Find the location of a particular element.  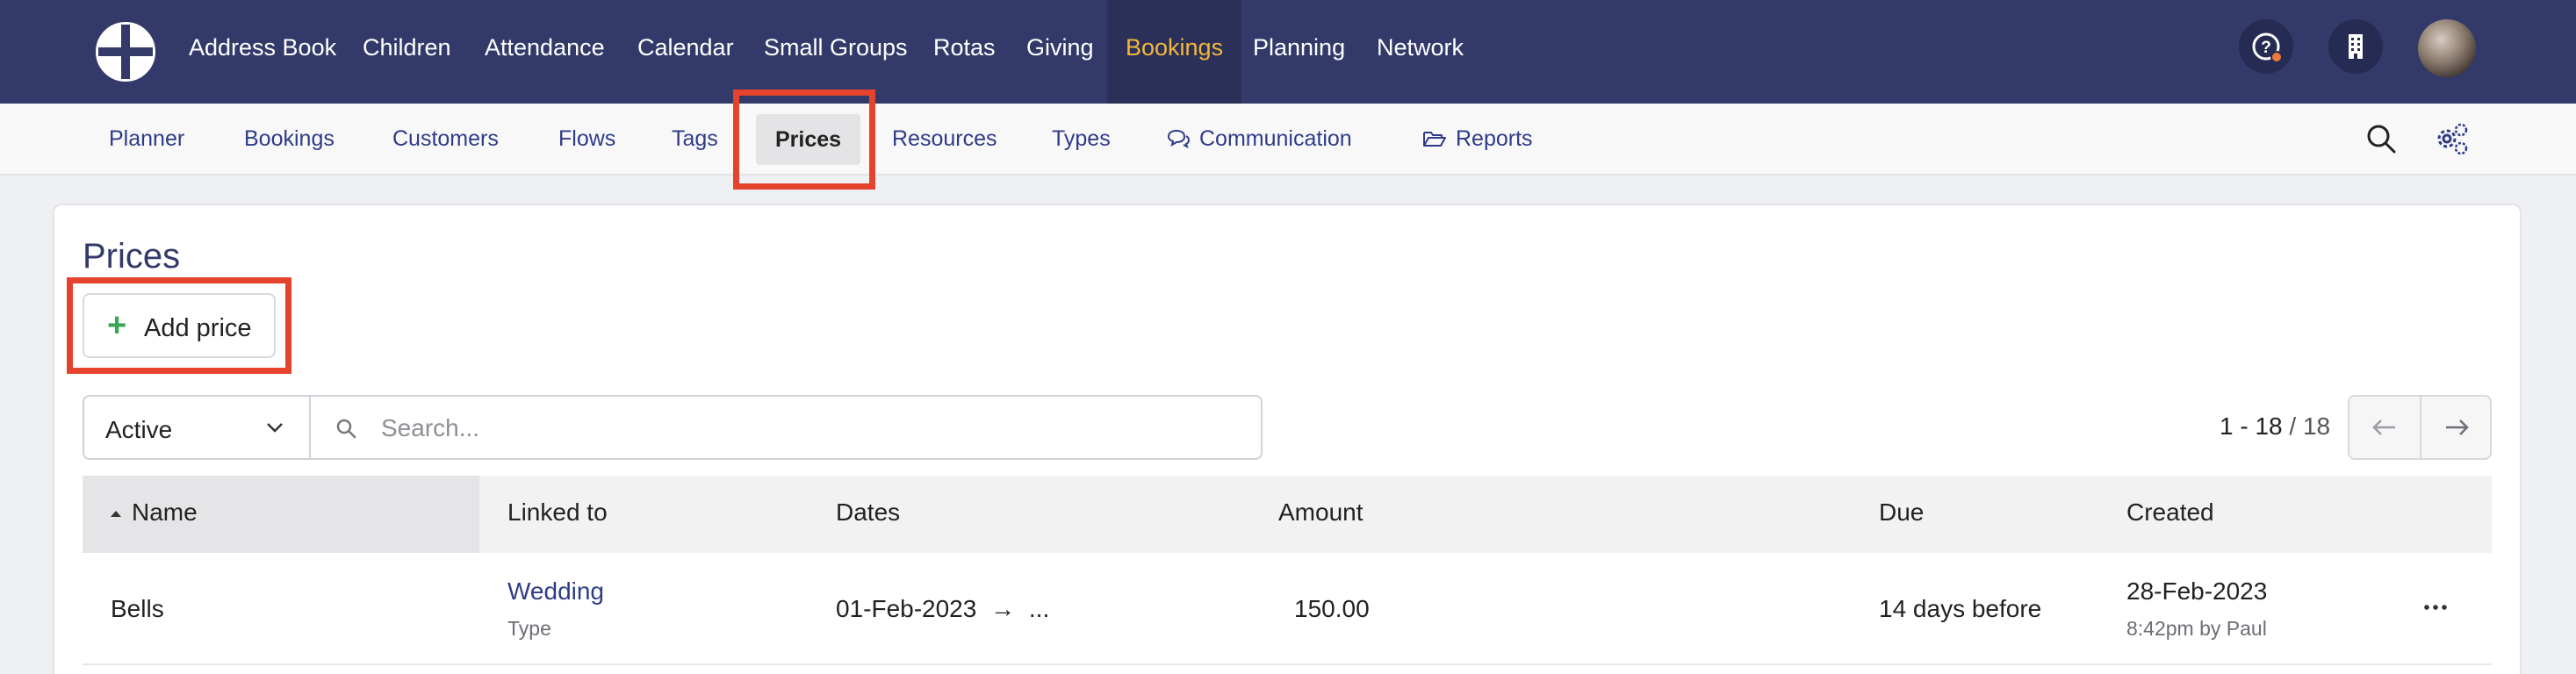

status-filter-select: Active is located at coordinates (197, 427).